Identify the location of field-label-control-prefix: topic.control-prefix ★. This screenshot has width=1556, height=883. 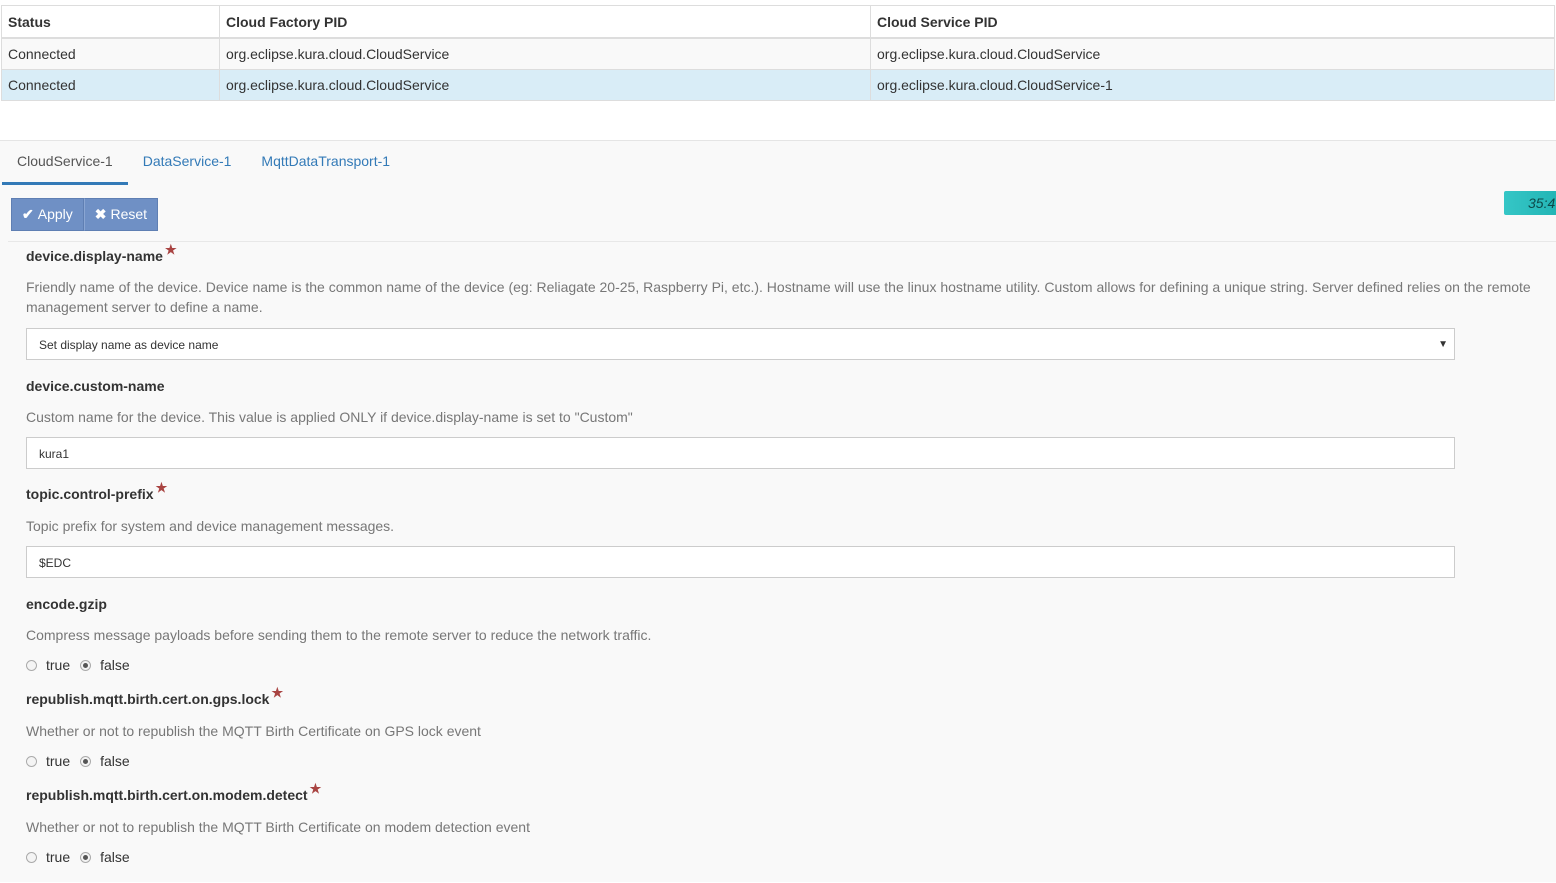
(96, 491).